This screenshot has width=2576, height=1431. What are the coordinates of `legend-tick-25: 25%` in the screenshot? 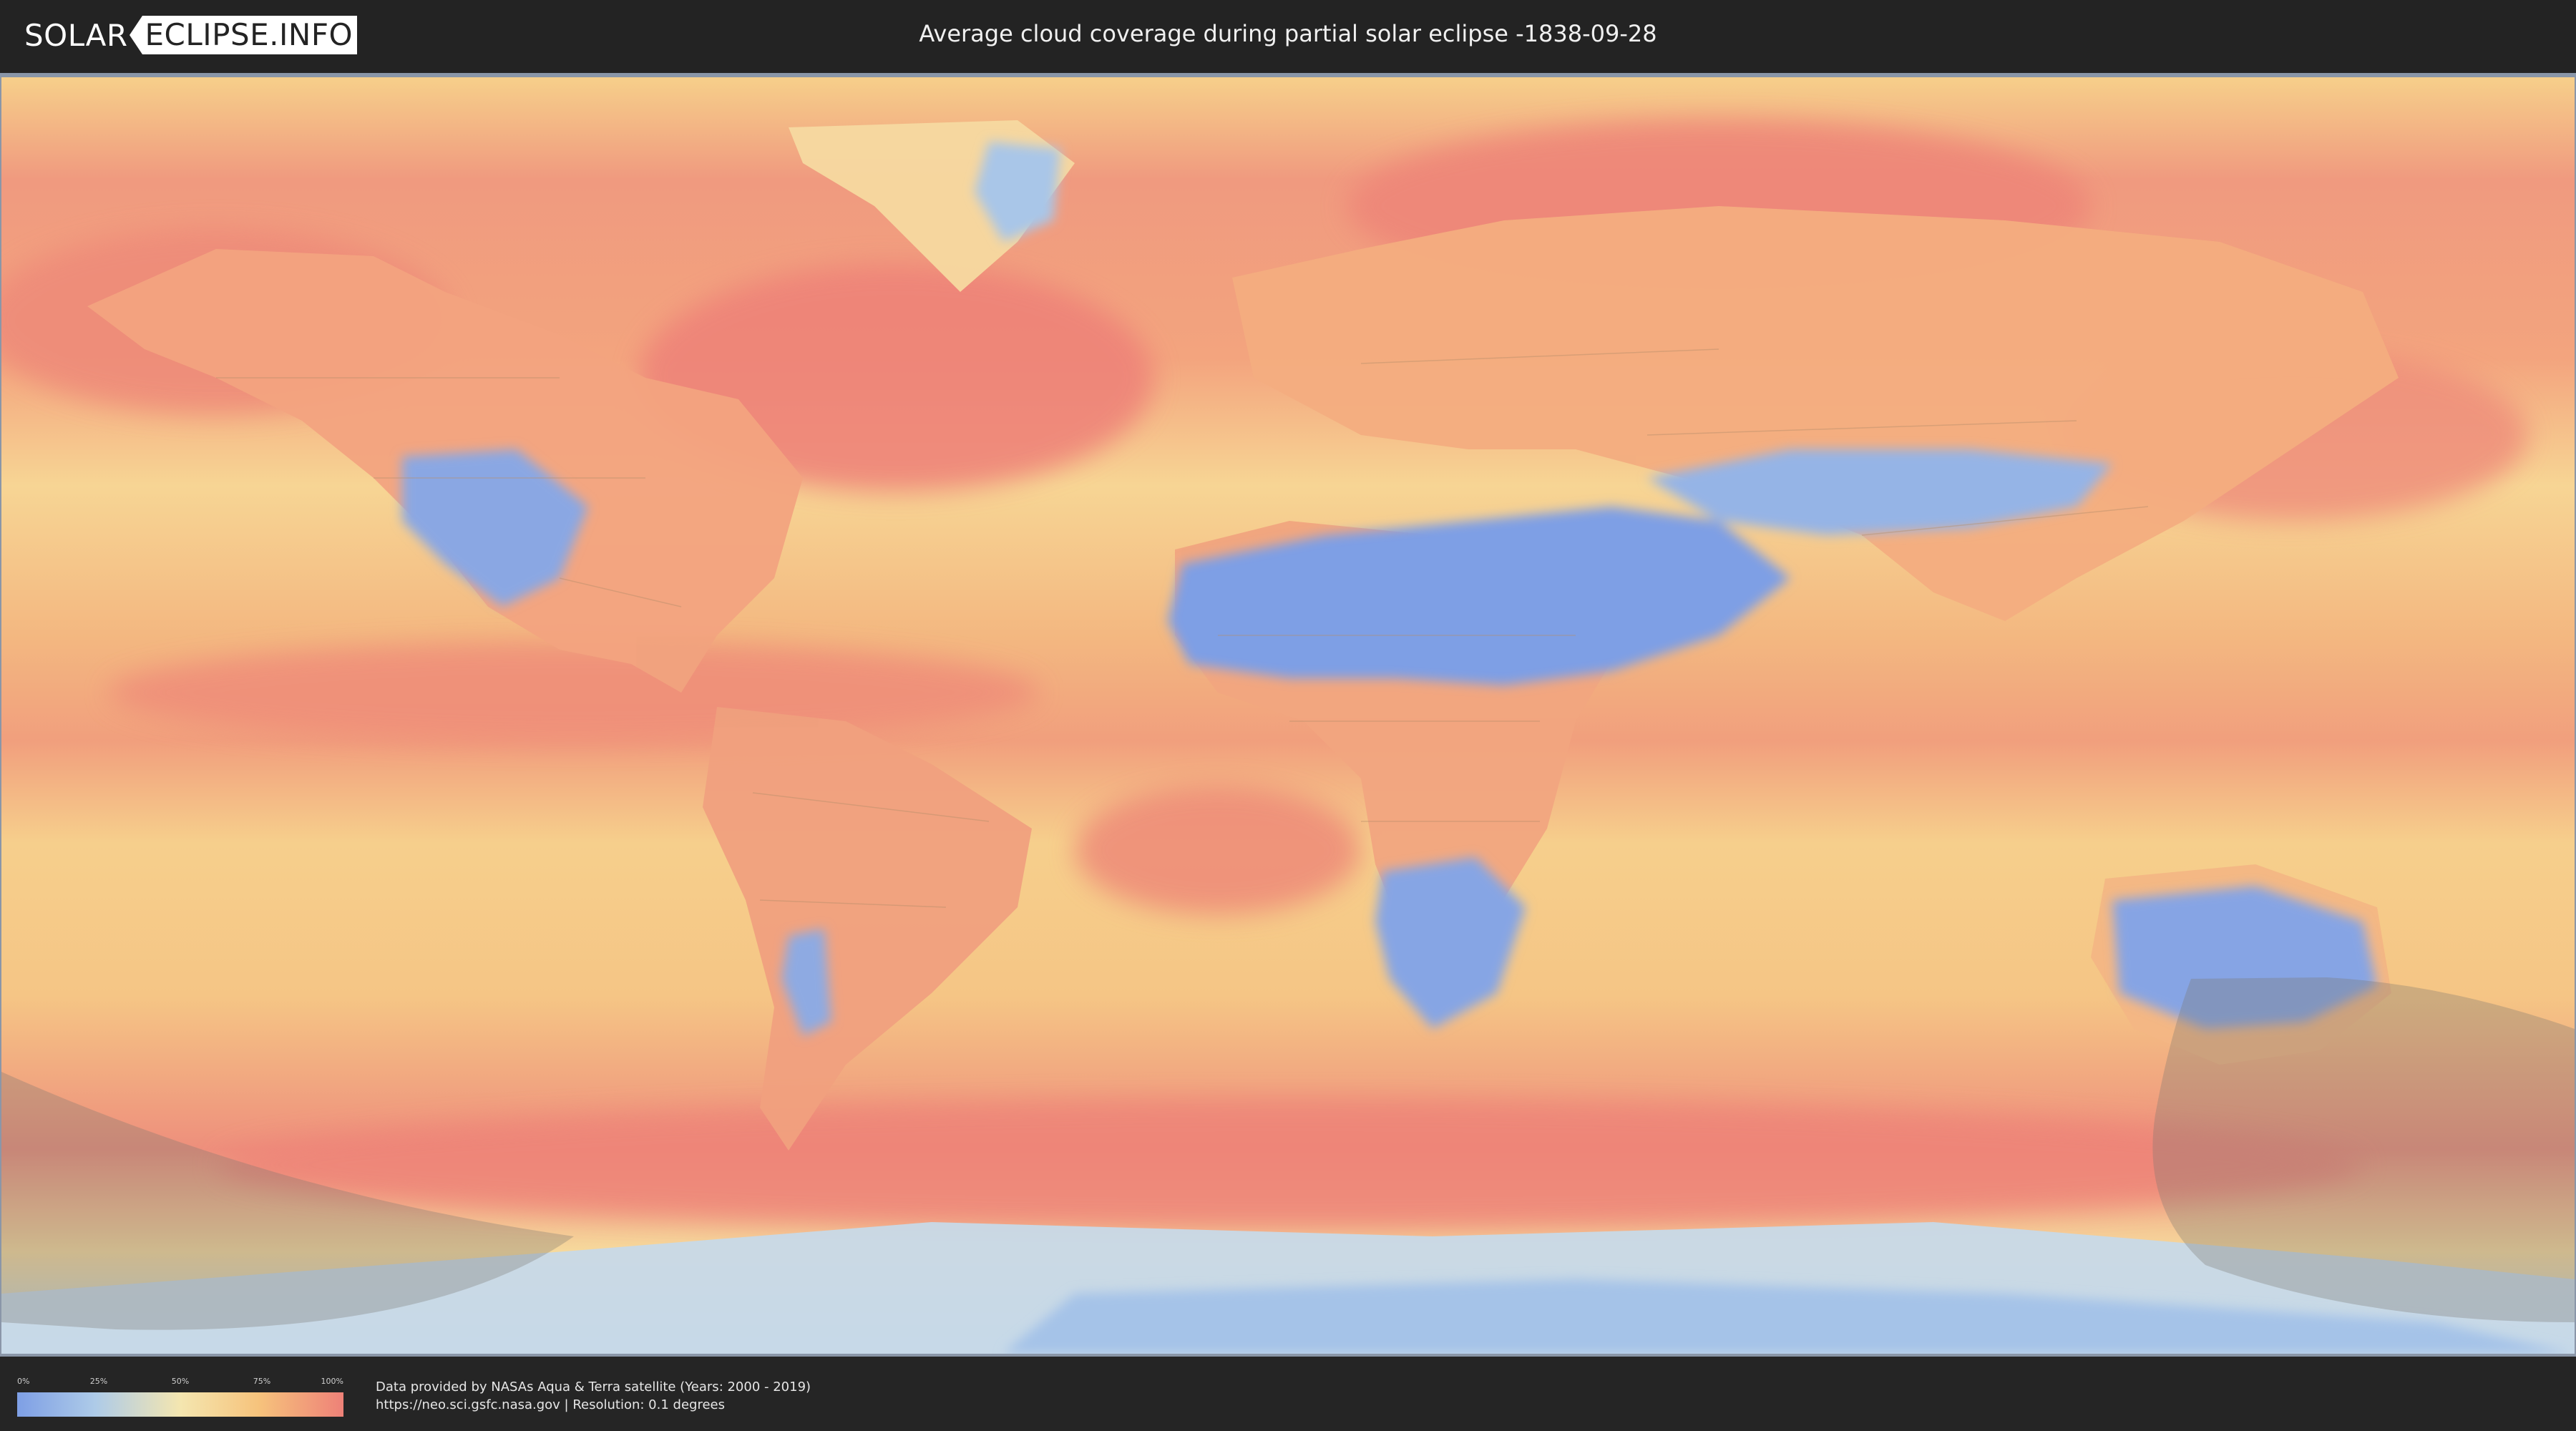 It's located at (98, 1382).